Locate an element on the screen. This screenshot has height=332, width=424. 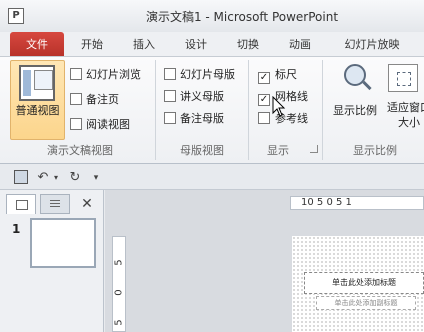
save-icon is located at coordinates (21, 177).